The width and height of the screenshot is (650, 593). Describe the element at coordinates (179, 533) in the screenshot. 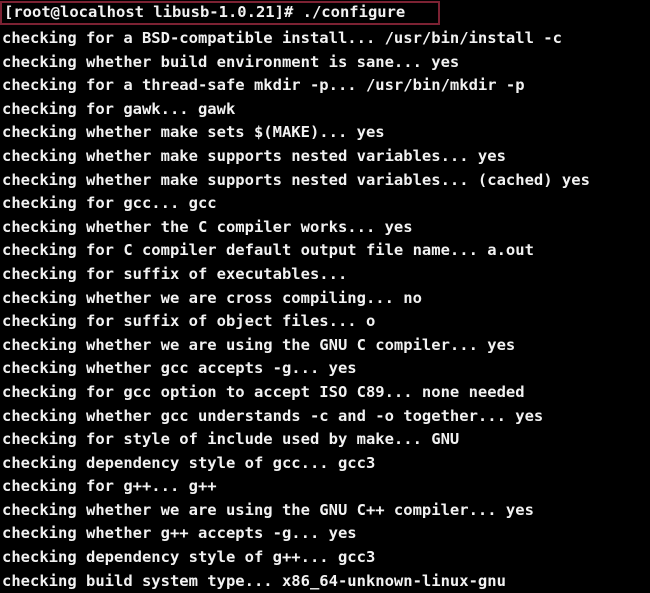

I see `terminal-output-line: checking whether g++ accepts -g... yes` at that location.